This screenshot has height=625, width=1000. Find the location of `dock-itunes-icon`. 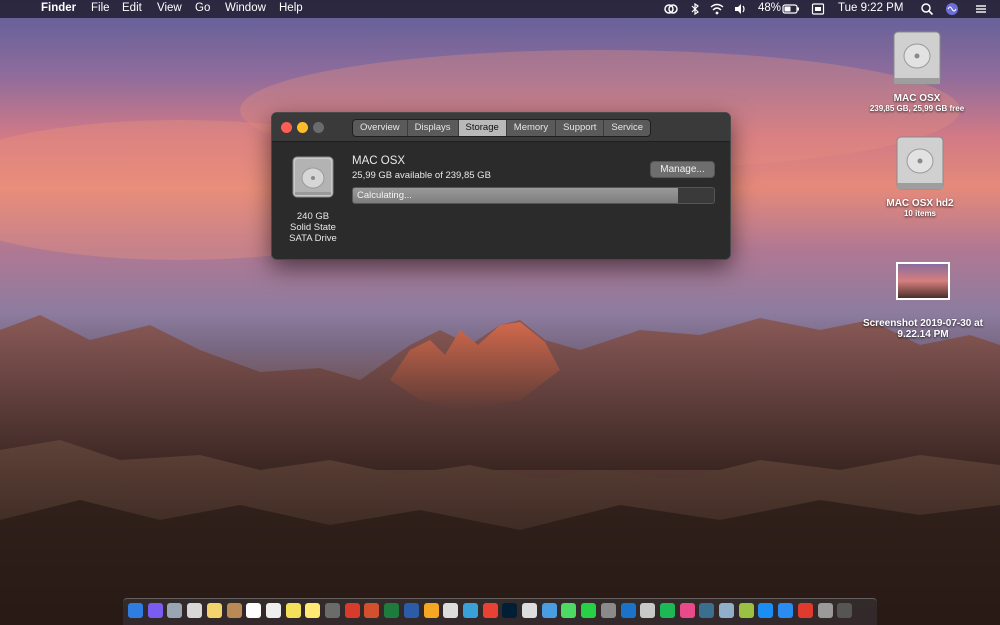

dock-itunes-icon is located at coordinates (687, 610).